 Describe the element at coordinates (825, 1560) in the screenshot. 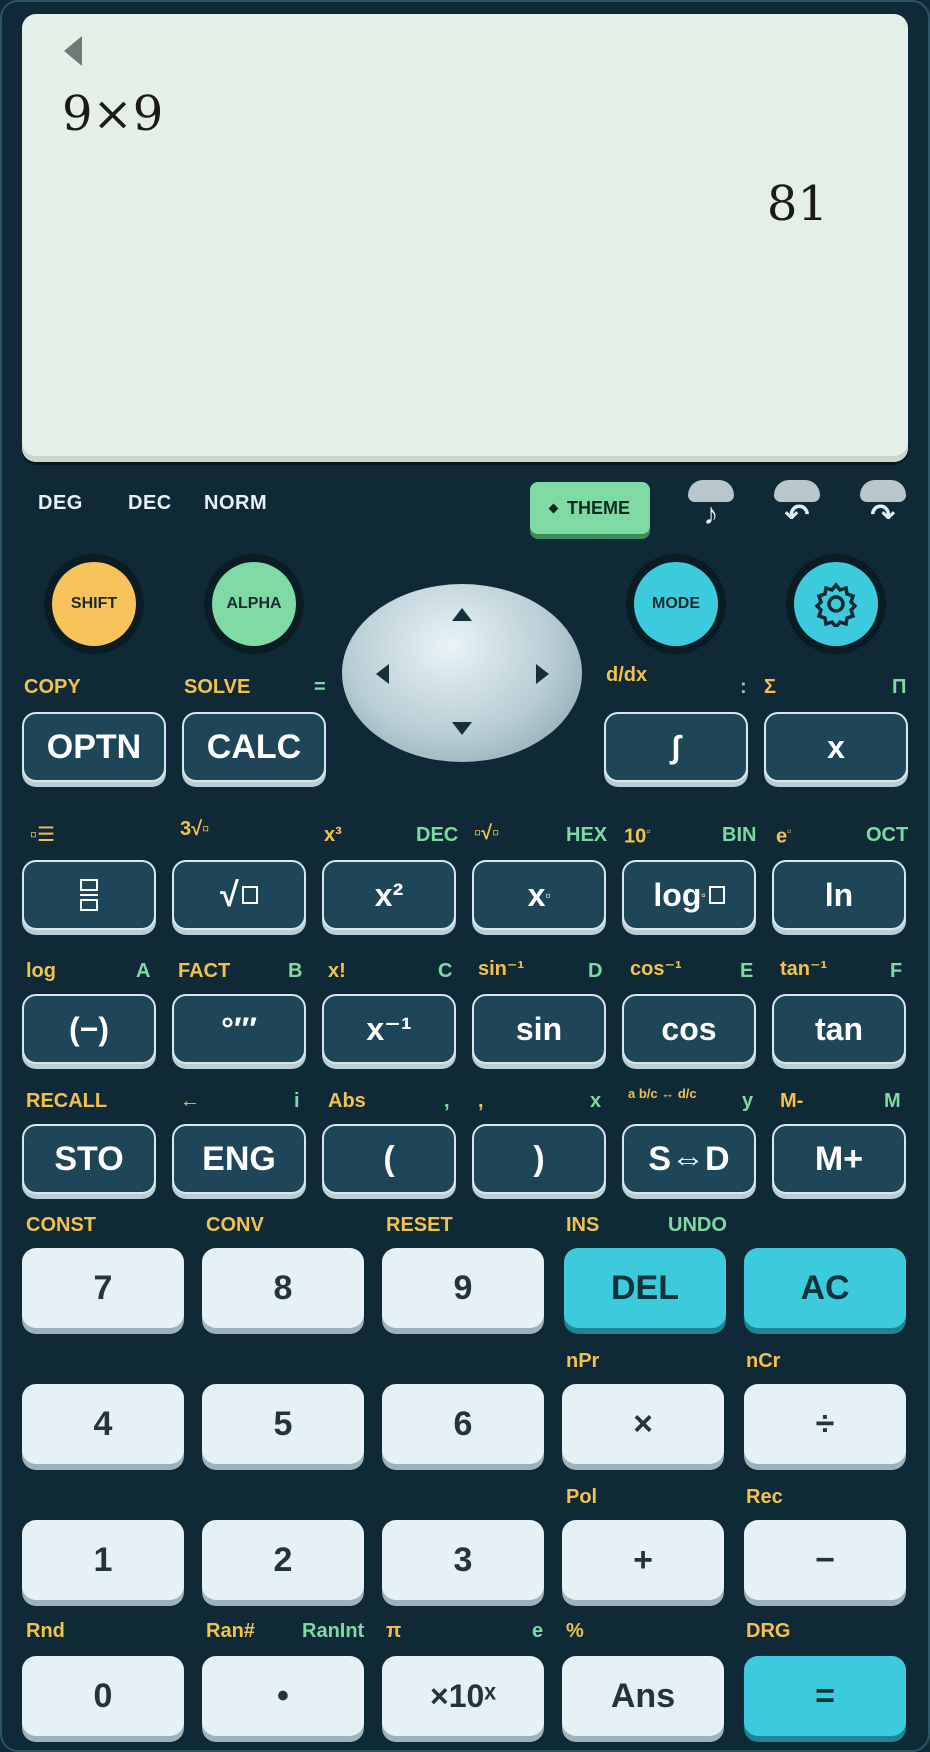

I see `minus-key: −` at that location.